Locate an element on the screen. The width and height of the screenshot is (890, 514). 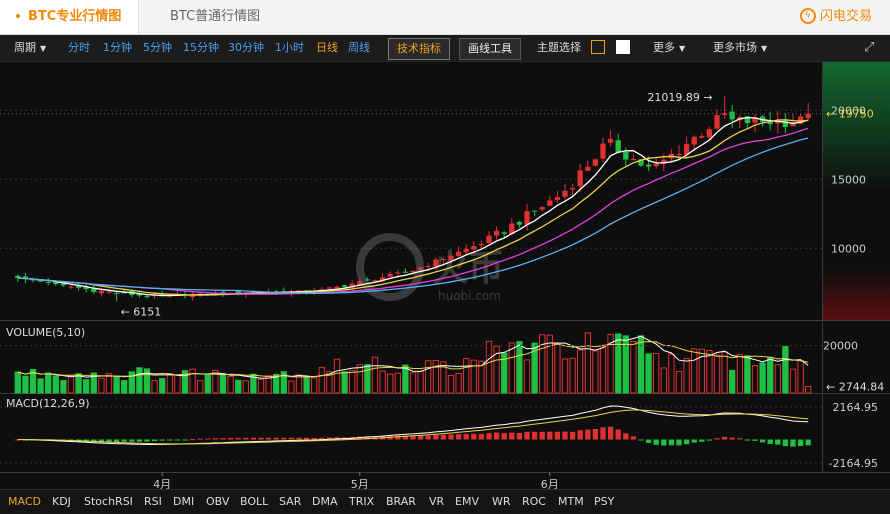
indicator-macd: MACD is located at coordinates (24, 502).